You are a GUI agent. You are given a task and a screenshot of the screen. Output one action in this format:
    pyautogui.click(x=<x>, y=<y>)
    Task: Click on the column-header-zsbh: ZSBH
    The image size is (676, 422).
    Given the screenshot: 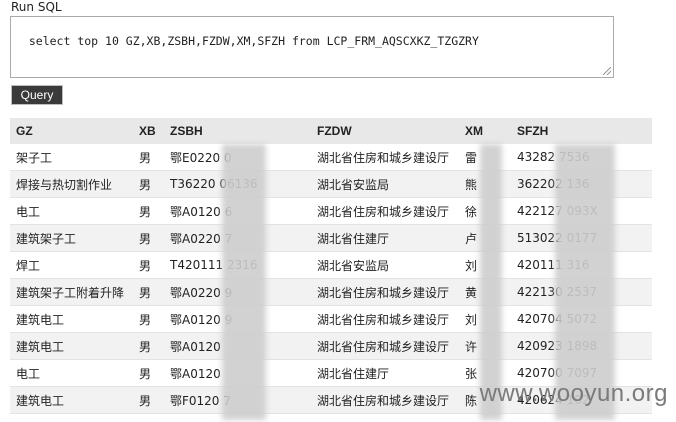 What is the action you would take?
    pyautogui.click(x=237, y=131)
    